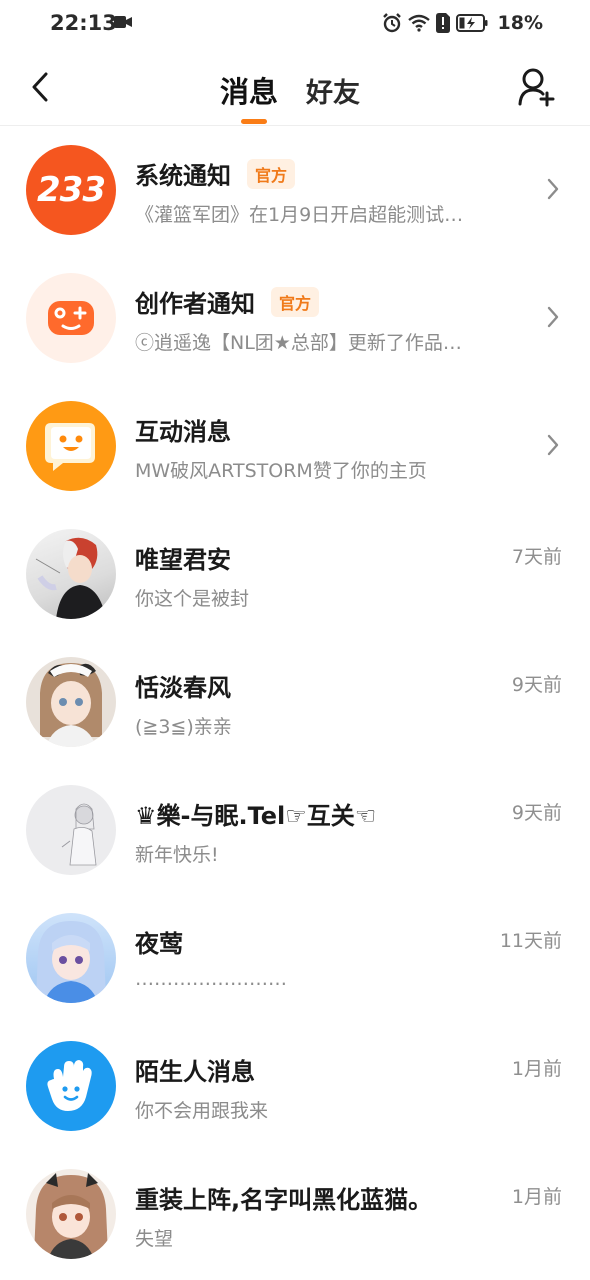 The height and width of the screenshot is (1280, 590). What do you see at coordinates (249, 90) in the screenshot?
I see `tab-messages: 消息` at bounding box center [249, 90].